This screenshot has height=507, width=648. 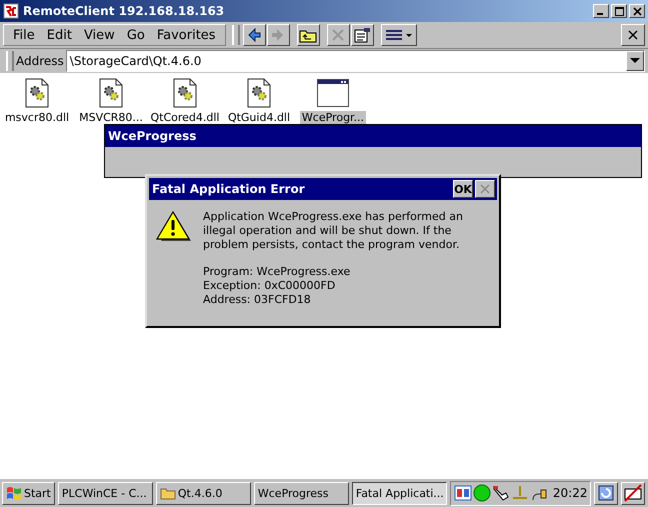 I want to click on network-icon, so click(x=463, y=493).